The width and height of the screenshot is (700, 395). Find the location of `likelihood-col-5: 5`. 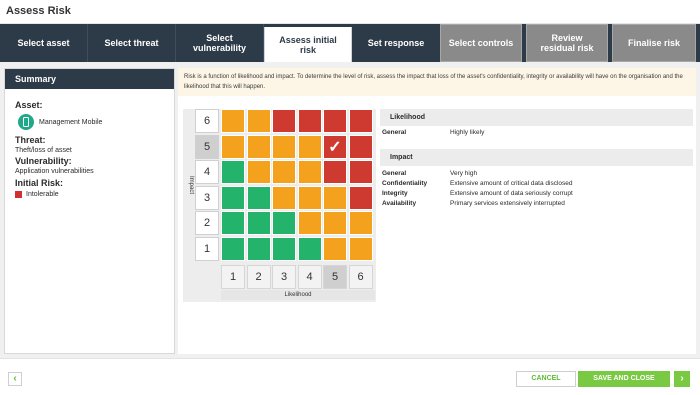

likelihood-col-5: 5 is located at coordinates (335, 277).